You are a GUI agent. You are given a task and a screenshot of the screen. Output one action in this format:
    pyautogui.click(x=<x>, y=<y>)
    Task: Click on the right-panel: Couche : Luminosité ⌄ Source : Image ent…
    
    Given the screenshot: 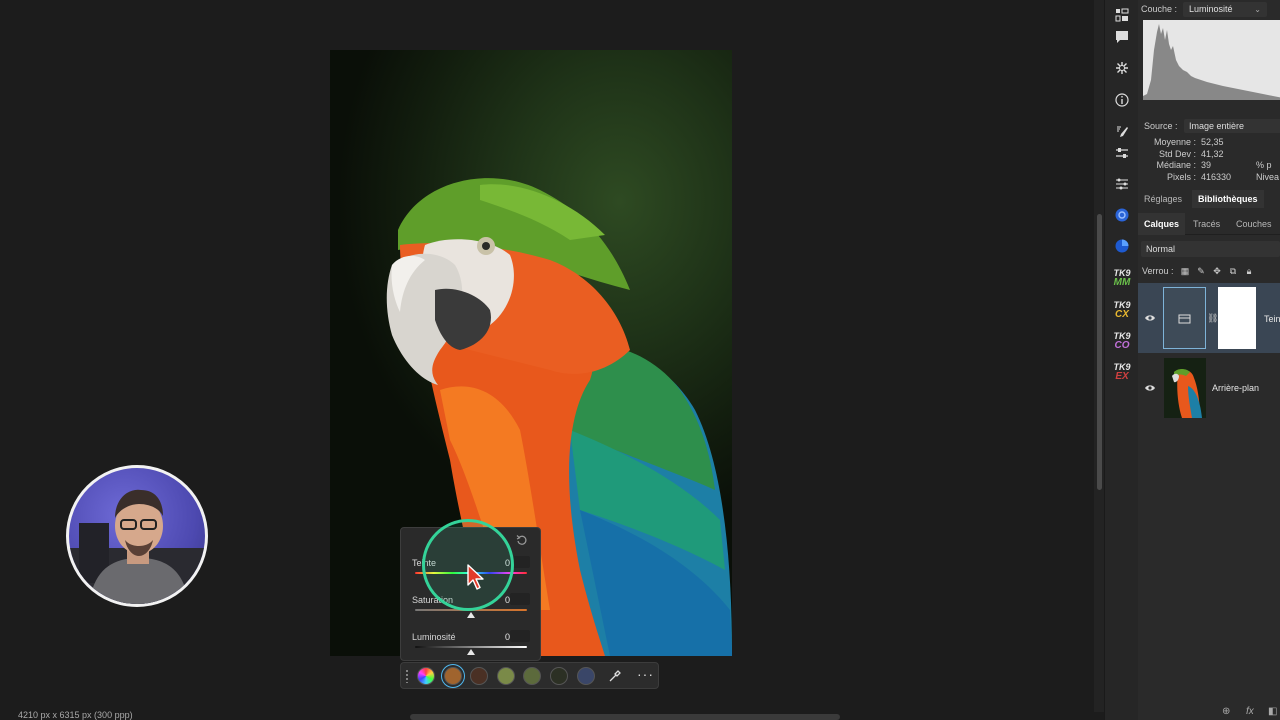 What is the action you would take?
    pyautogui.click(x=1209, y=360)
    